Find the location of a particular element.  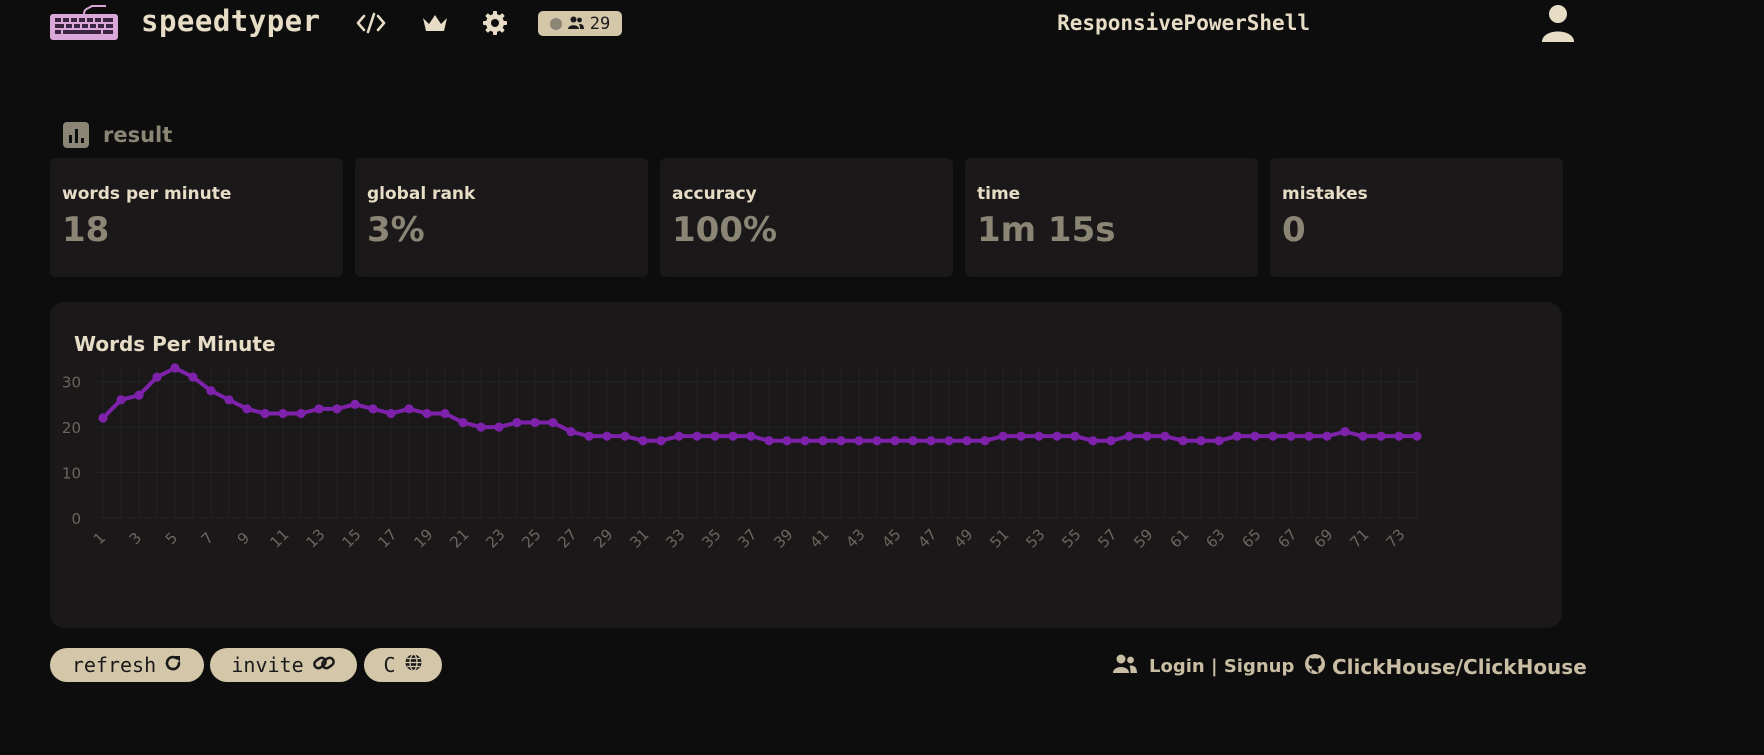

language-button: C is located at coordinates (403, 665).